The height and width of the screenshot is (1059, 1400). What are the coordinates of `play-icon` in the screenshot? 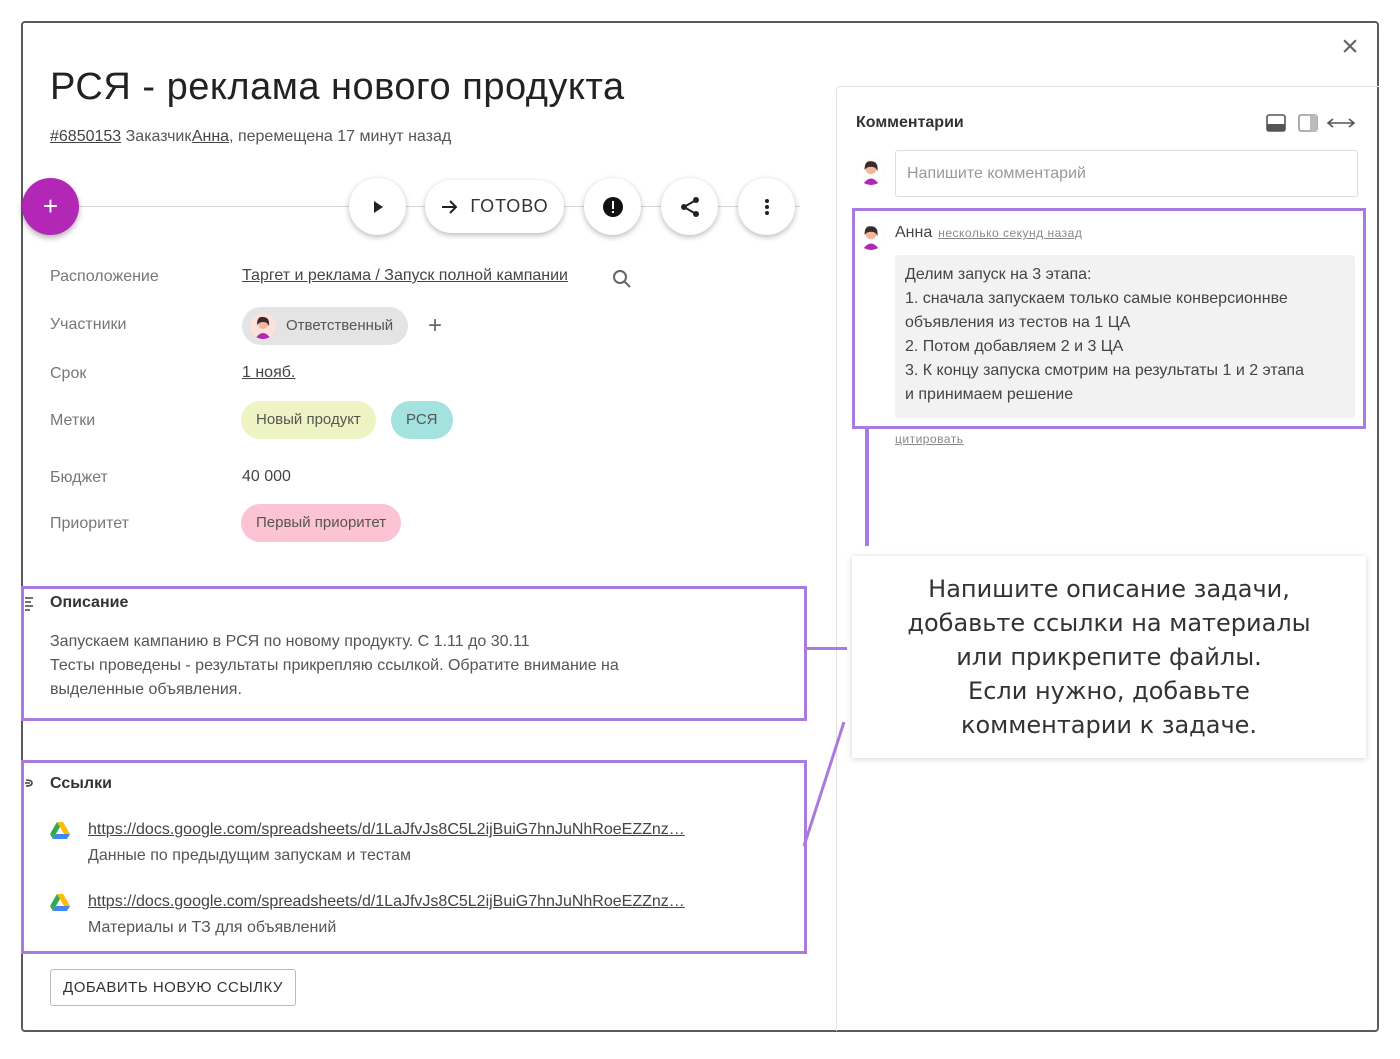 It's located at (378, 206).